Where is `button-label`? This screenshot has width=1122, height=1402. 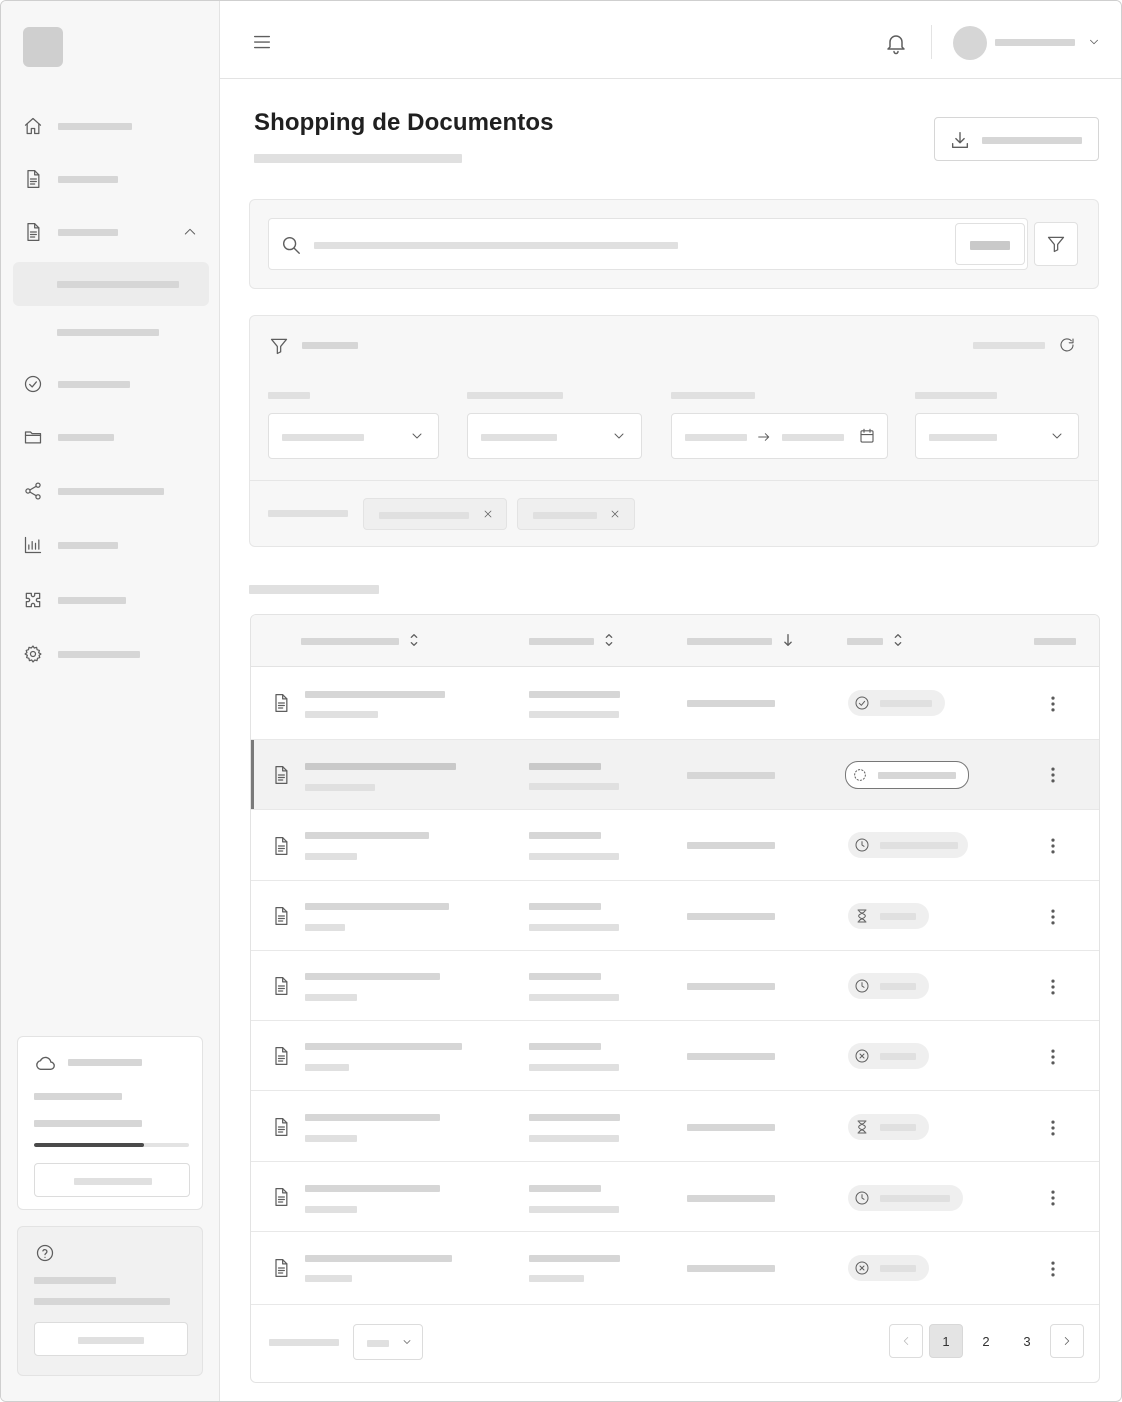
button-label is located at coordinates (990, 245).